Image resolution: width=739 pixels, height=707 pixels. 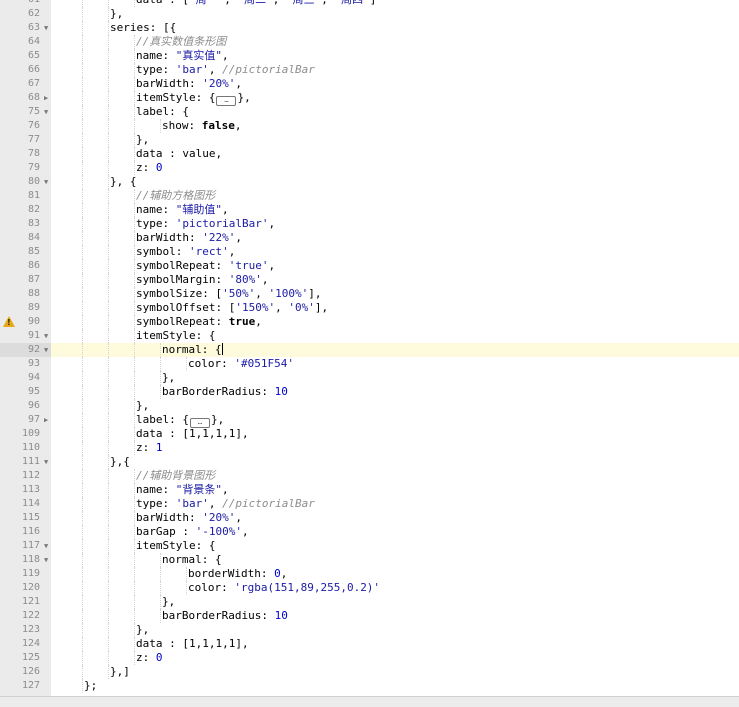 I want to click on code-text: color: 'rgba(151,89,255,0.2)', so click(x=284, y=588).